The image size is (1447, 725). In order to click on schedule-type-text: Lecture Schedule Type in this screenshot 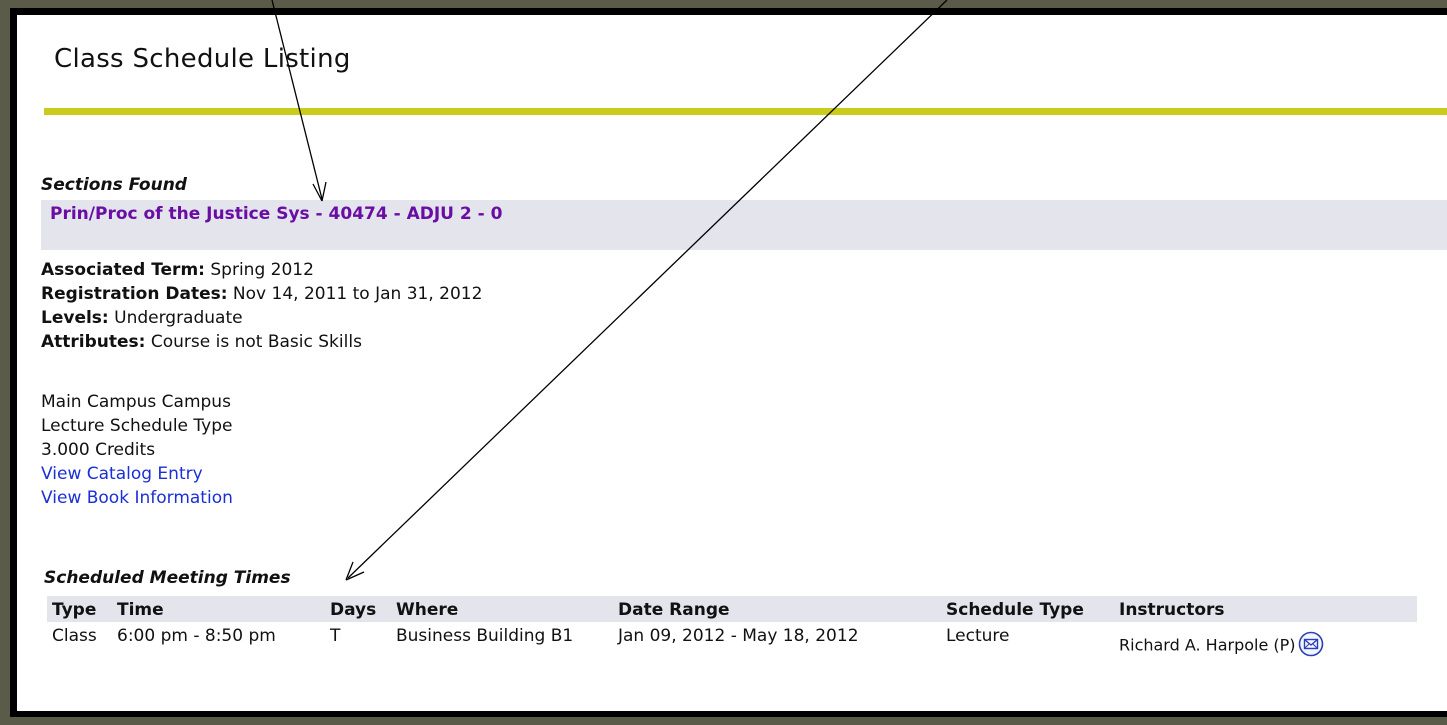, I will do `click(137, 426)`.